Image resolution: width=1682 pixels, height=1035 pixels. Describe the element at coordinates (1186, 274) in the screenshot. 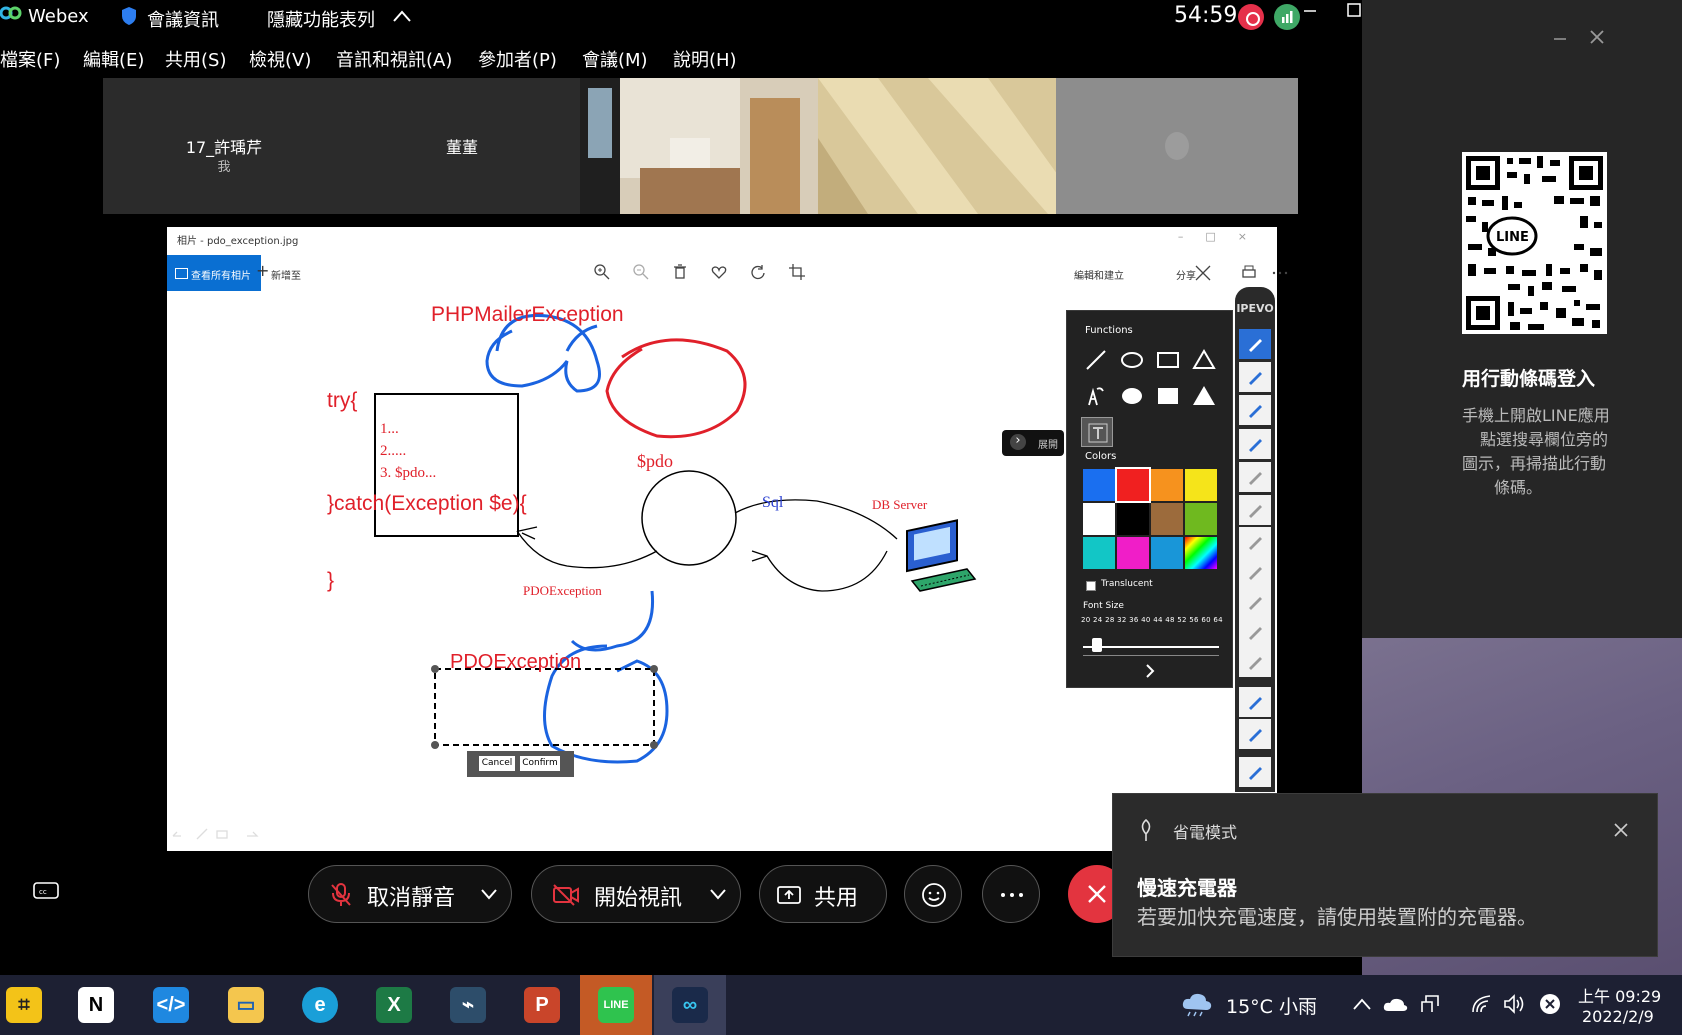

I see `share-button: 分享` at that location.